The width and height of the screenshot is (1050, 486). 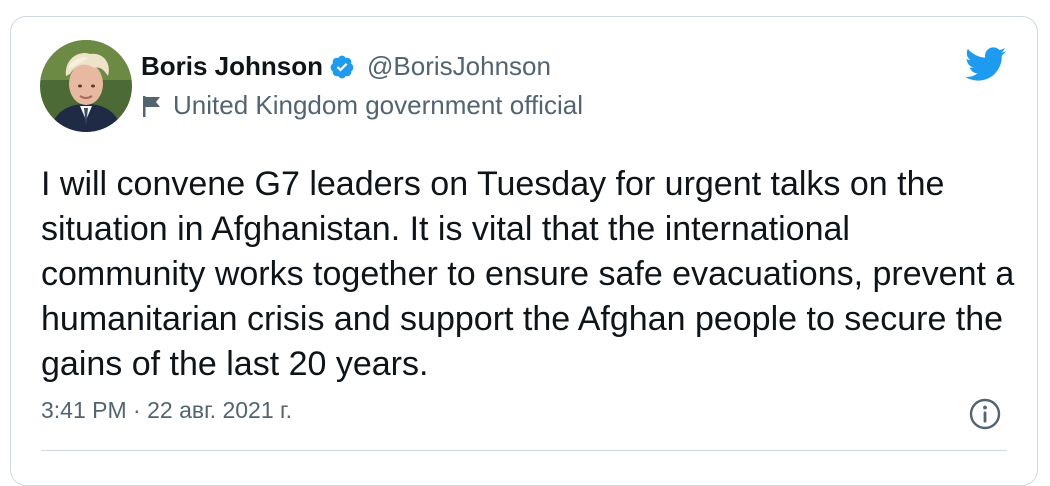 I want to click on info-icon, so click(x=985, y=414).